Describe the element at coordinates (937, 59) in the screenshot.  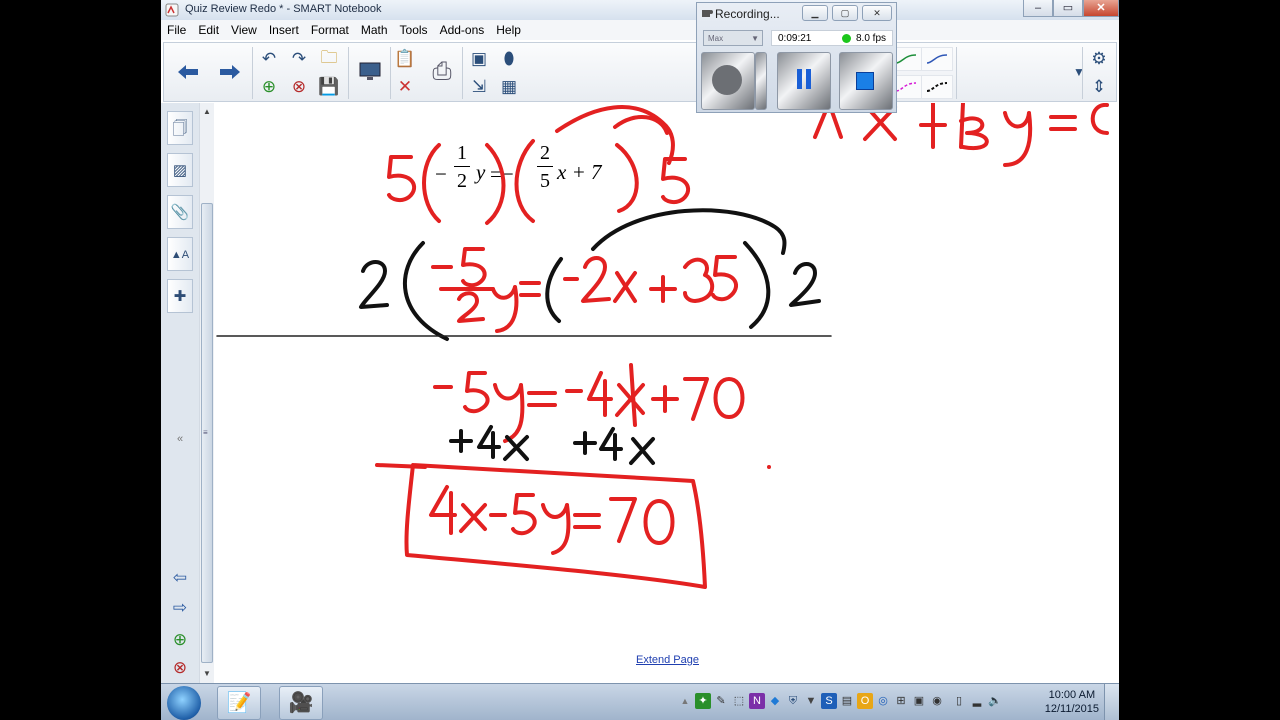
I see `pen-style-navy` at that location.